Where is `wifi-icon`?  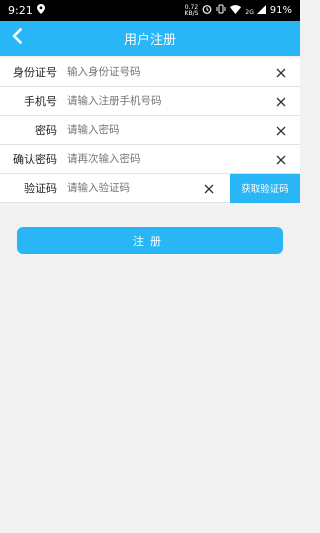 wifi-icon is located at coordinates (236, 10).